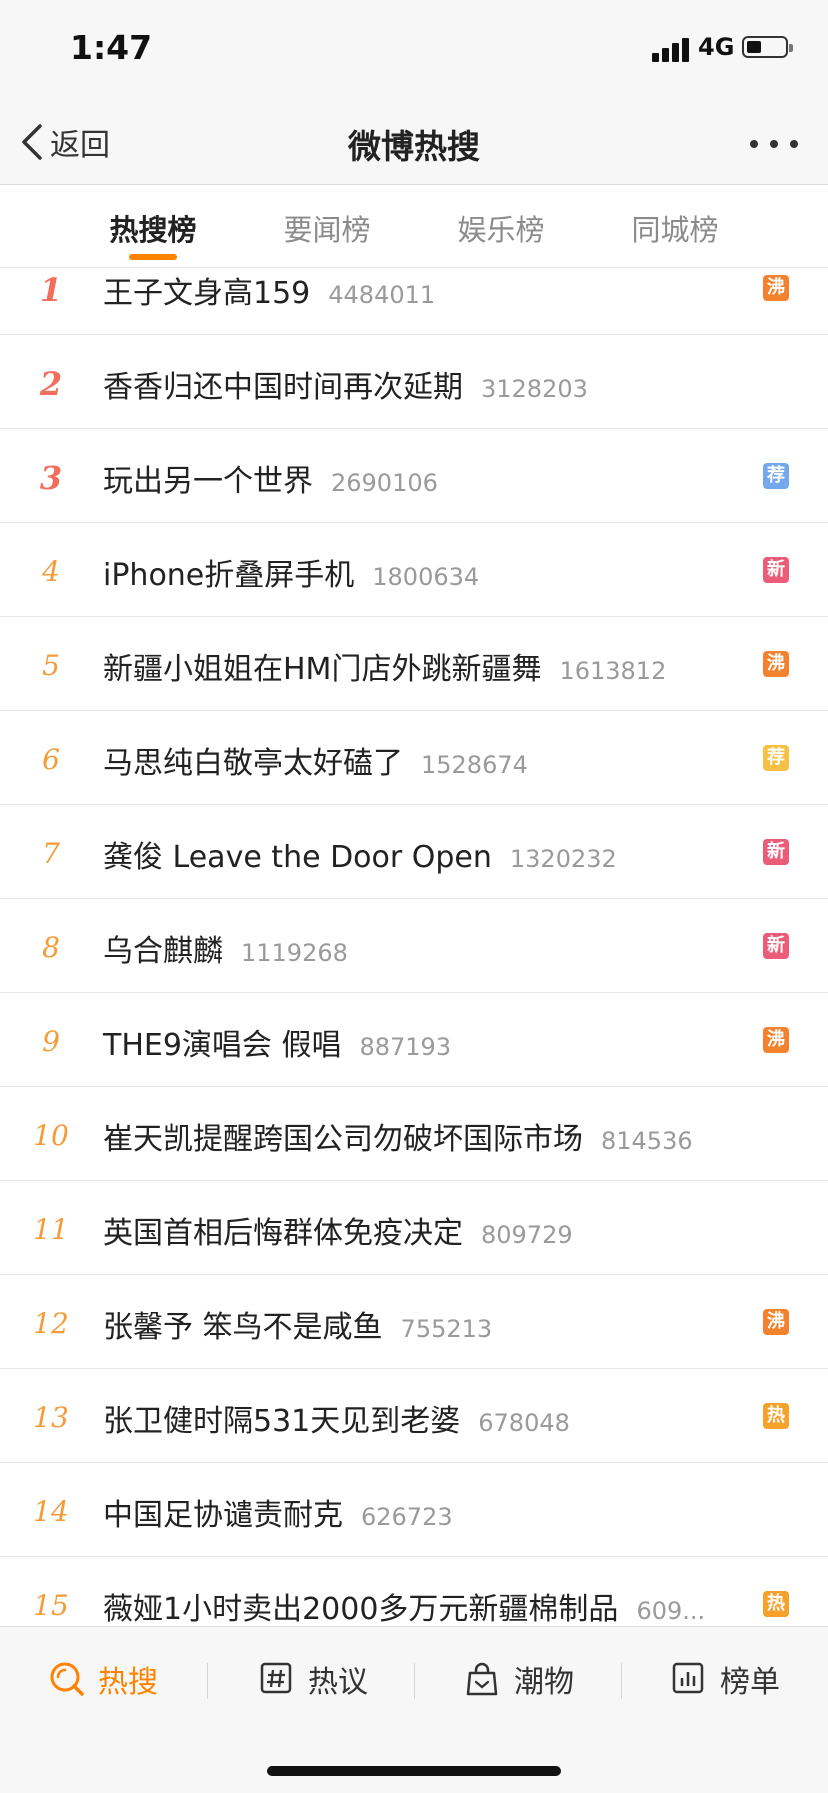 The image size is (828, 1793). What do you see at coordinates (128, 1682) in the screenshot?
I see `bottom-nav-label: 热搜` at bounding box center [128, 1682].